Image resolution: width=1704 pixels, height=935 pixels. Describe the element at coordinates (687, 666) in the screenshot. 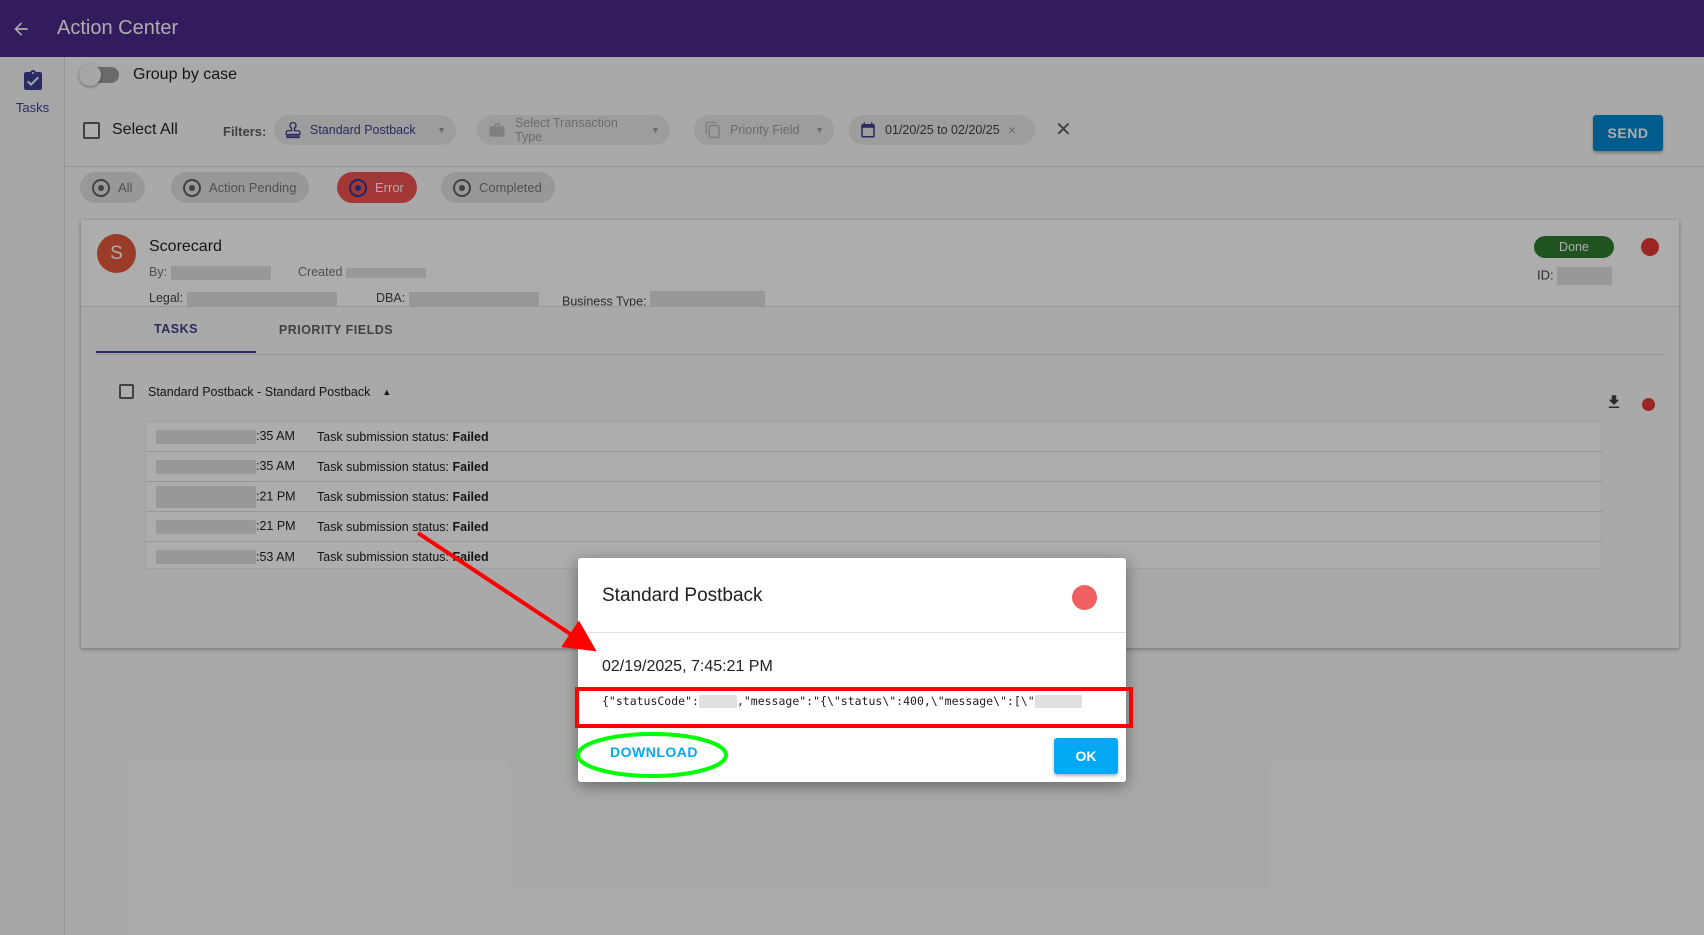

I see `dialog-timestamp: 02/19/2025, 7:45:21 PM` at that location.